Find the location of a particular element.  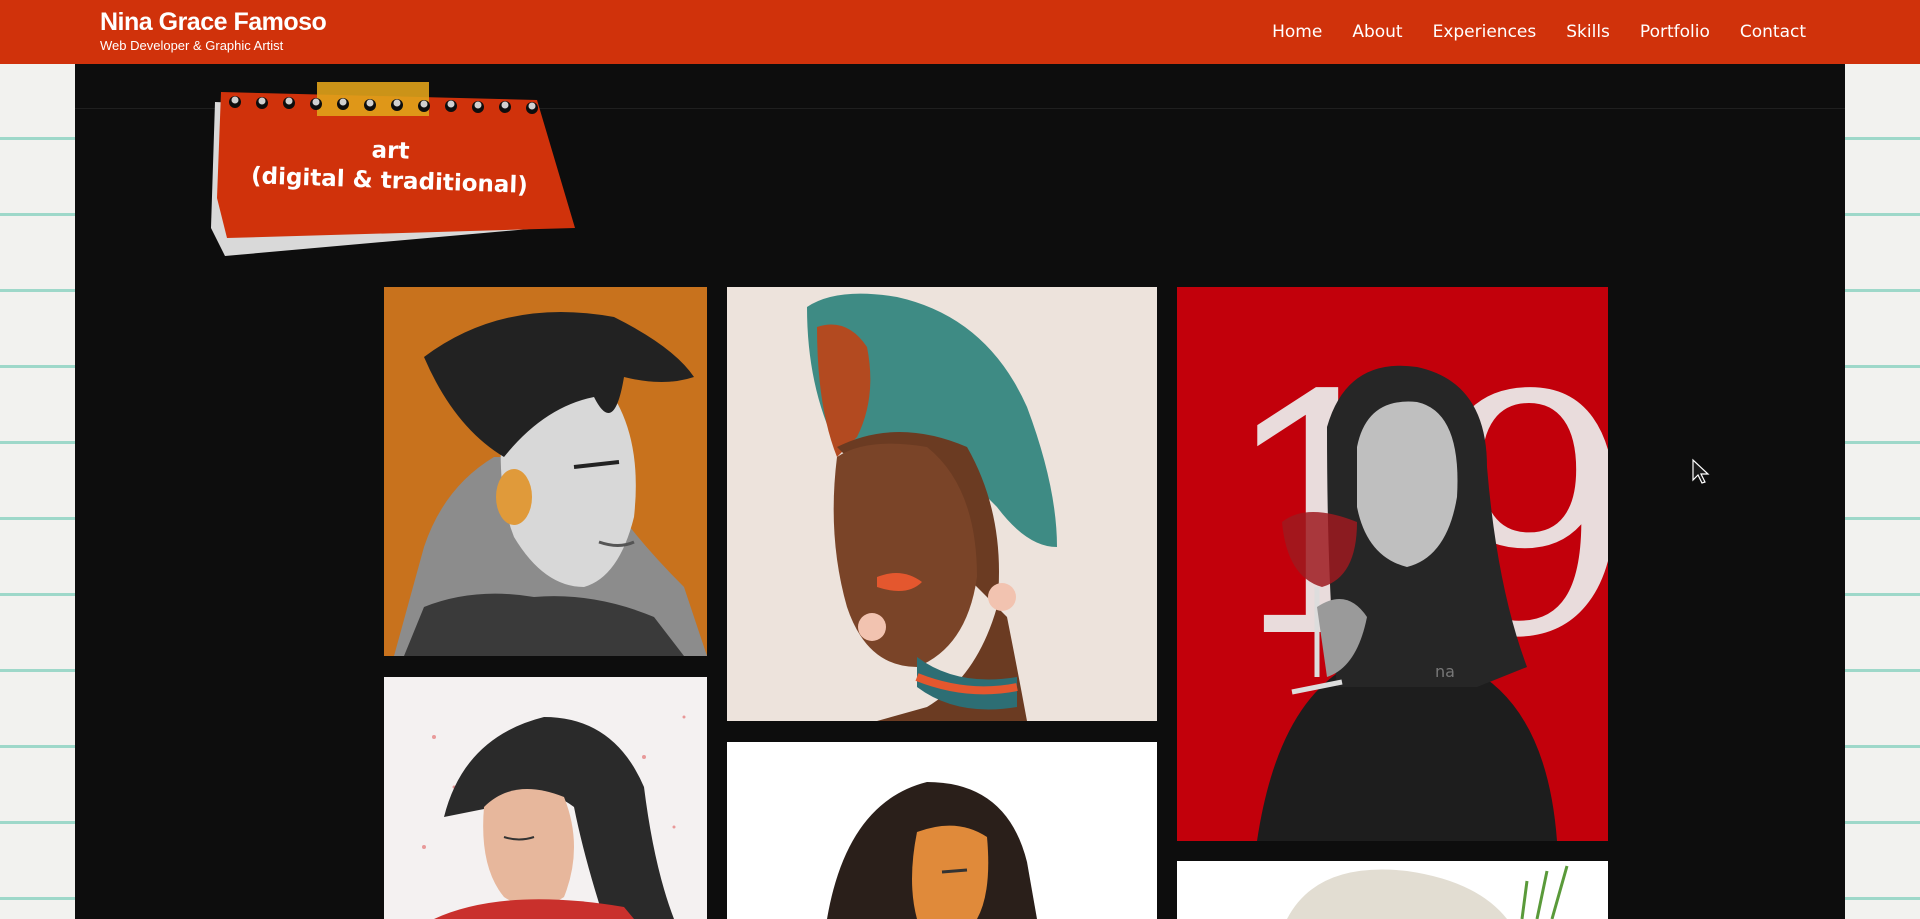

artwork-image: 19 na is located at coordinates (1392, 564).